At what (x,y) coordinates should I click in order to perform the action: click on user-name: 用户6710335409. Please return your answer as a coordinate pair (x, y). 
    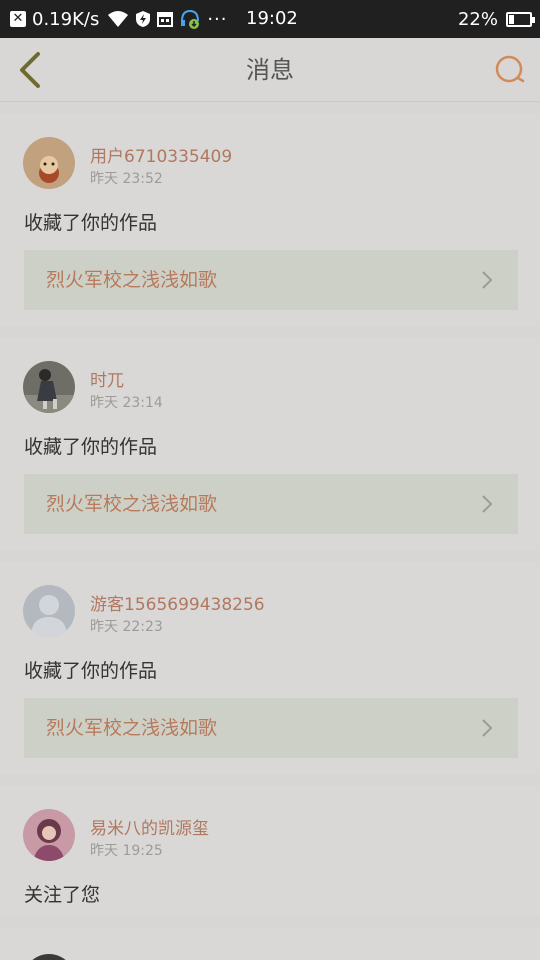
    Looking at the image, I should click on (161, 154).